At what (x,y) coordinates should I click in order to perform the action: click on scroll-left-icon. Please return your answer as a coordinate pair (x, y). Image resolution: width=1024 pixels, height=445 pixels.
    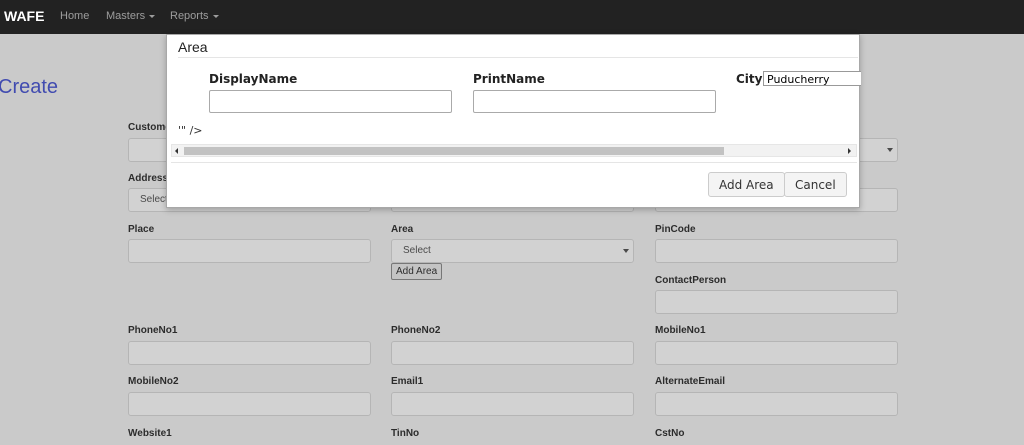
    Looking at the image, I should click on (176, 151).